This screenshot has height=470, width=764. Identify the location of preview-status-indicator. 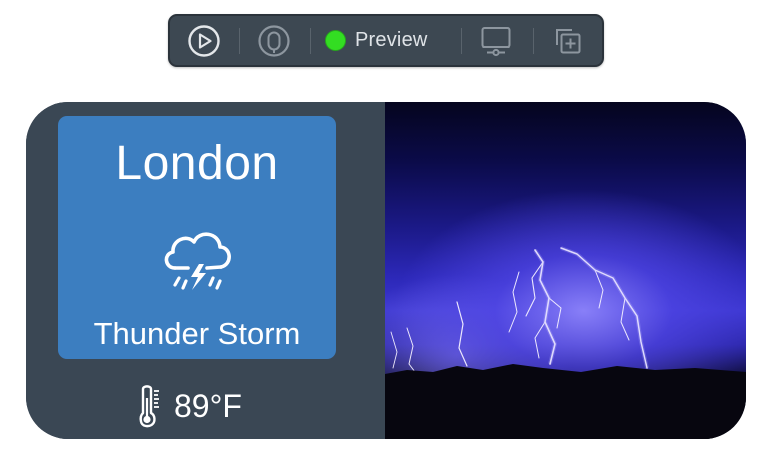
(335, 40).